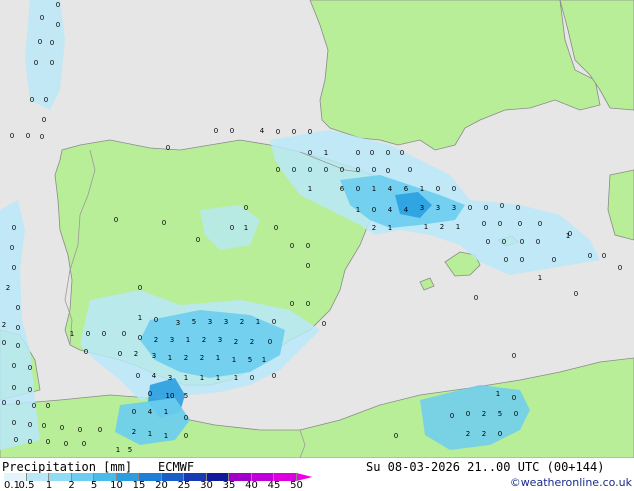  Describe the element at coordinates (49, 485) in the screenshot. I see `legend-tick: 1` at that location.